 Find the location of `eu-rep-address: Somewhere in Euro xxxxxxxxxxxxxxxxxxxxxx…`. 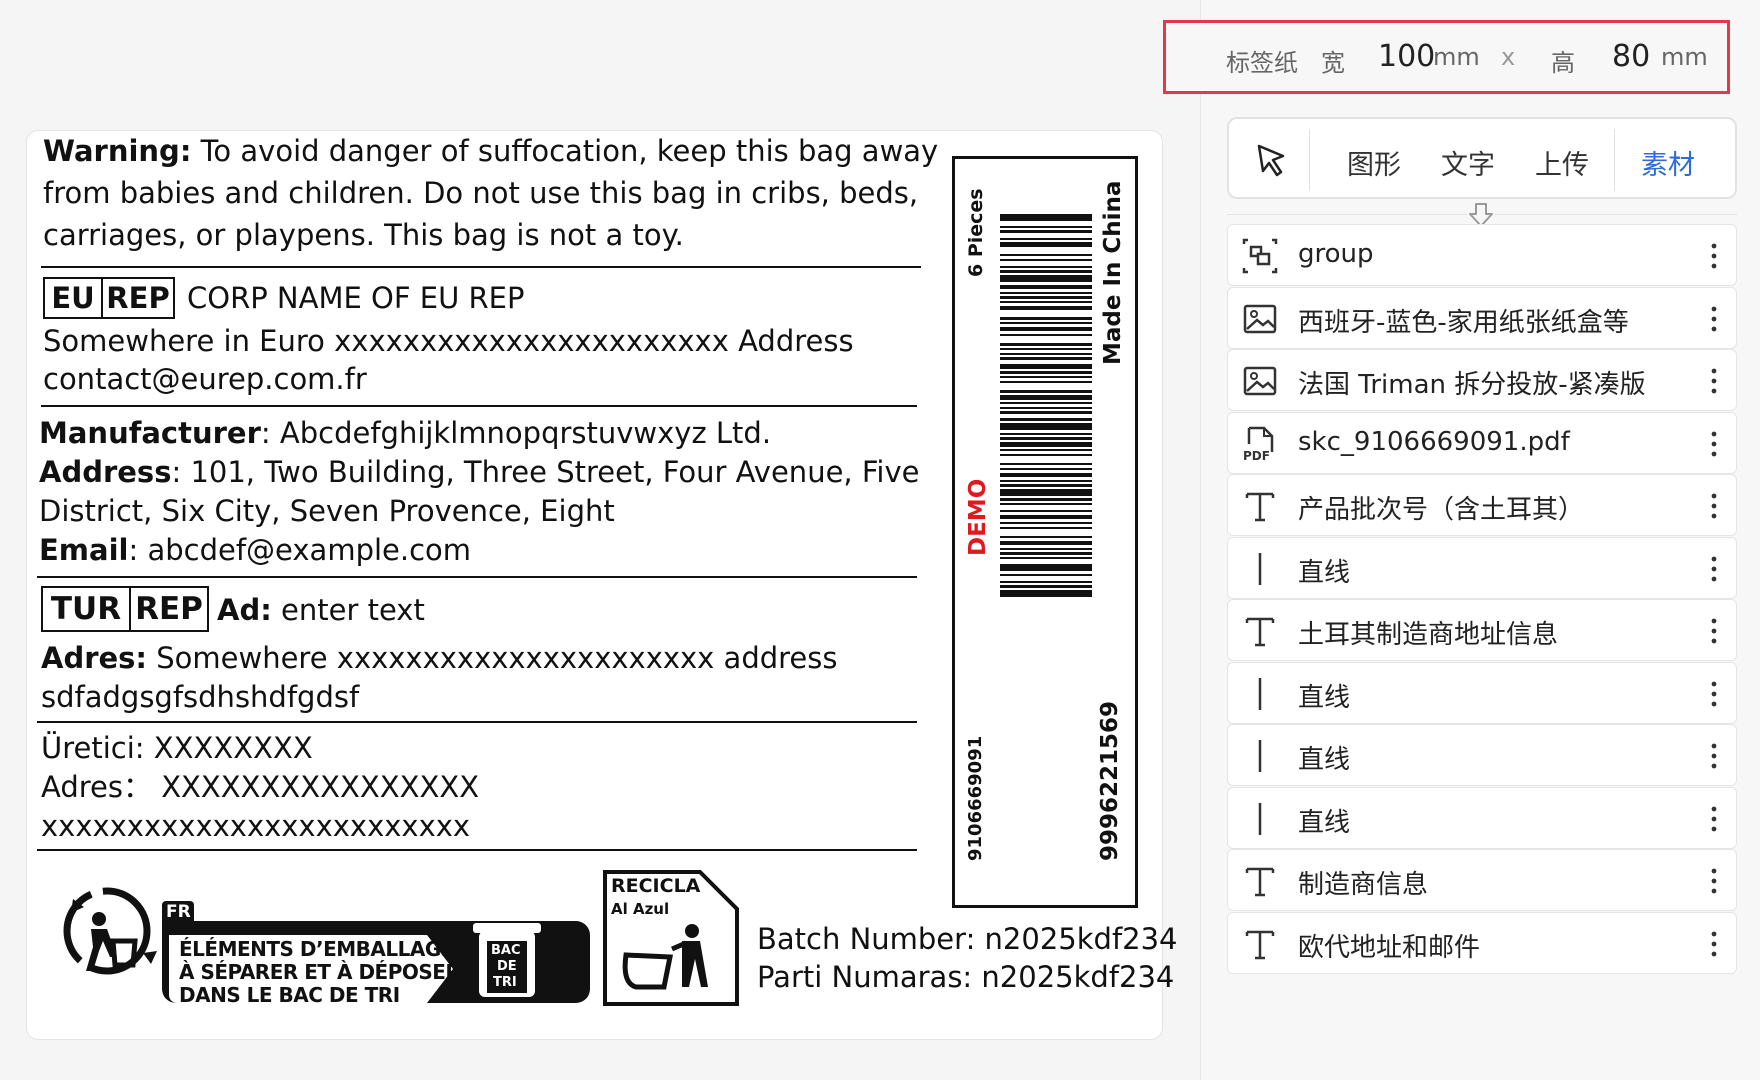

eu-rep-address: Somewhere in Euro xxxxxxxxxxxxxxxxxxxxxx… is located at coordinates (448, 341).